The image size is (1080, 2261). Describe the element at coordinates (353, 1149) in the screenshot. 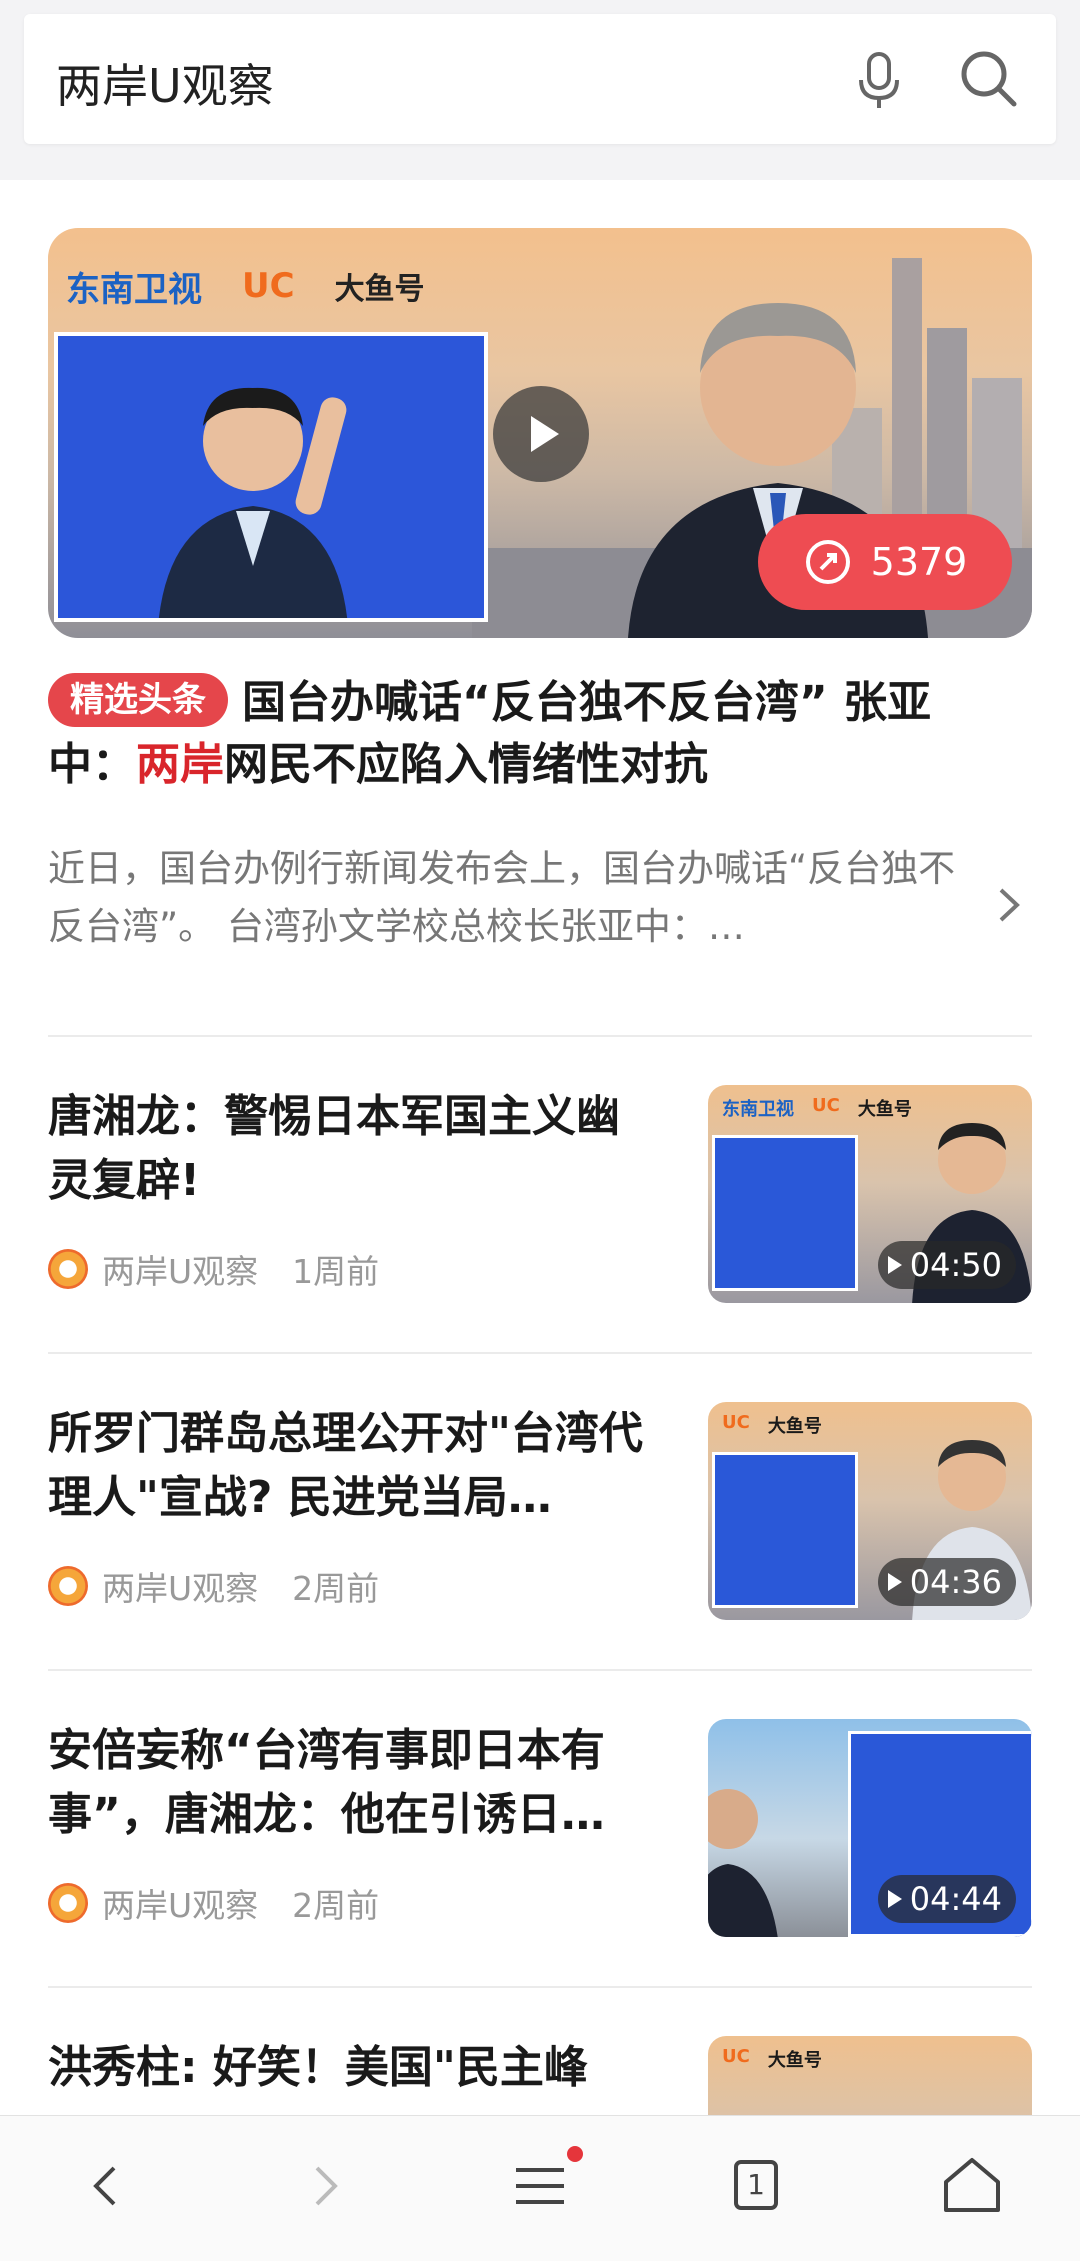

I see `item-title: 唐湘龙：警惕日本军国主义幽灵复辟!` at that location.